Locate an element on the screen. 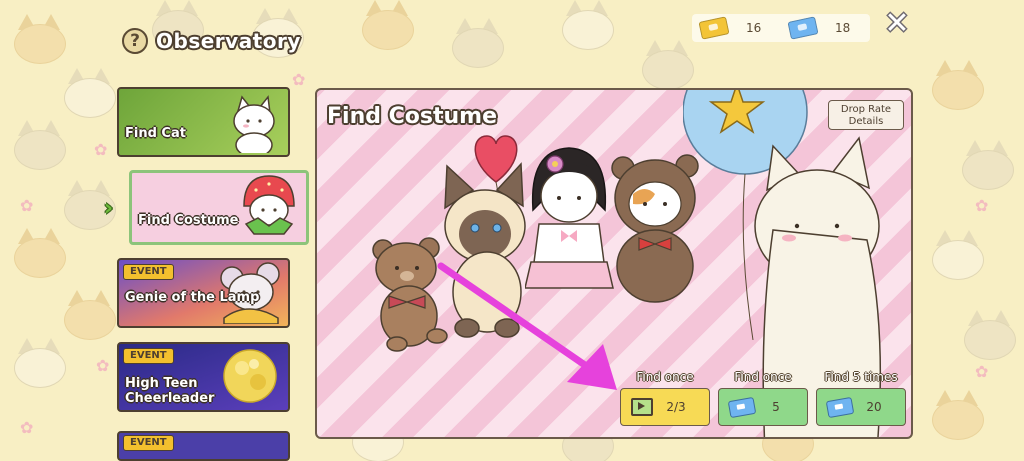 The width and height of the screenshot is (1024, 461). find-once-ad-button: 2/3 is located at coordinates (665, 407).